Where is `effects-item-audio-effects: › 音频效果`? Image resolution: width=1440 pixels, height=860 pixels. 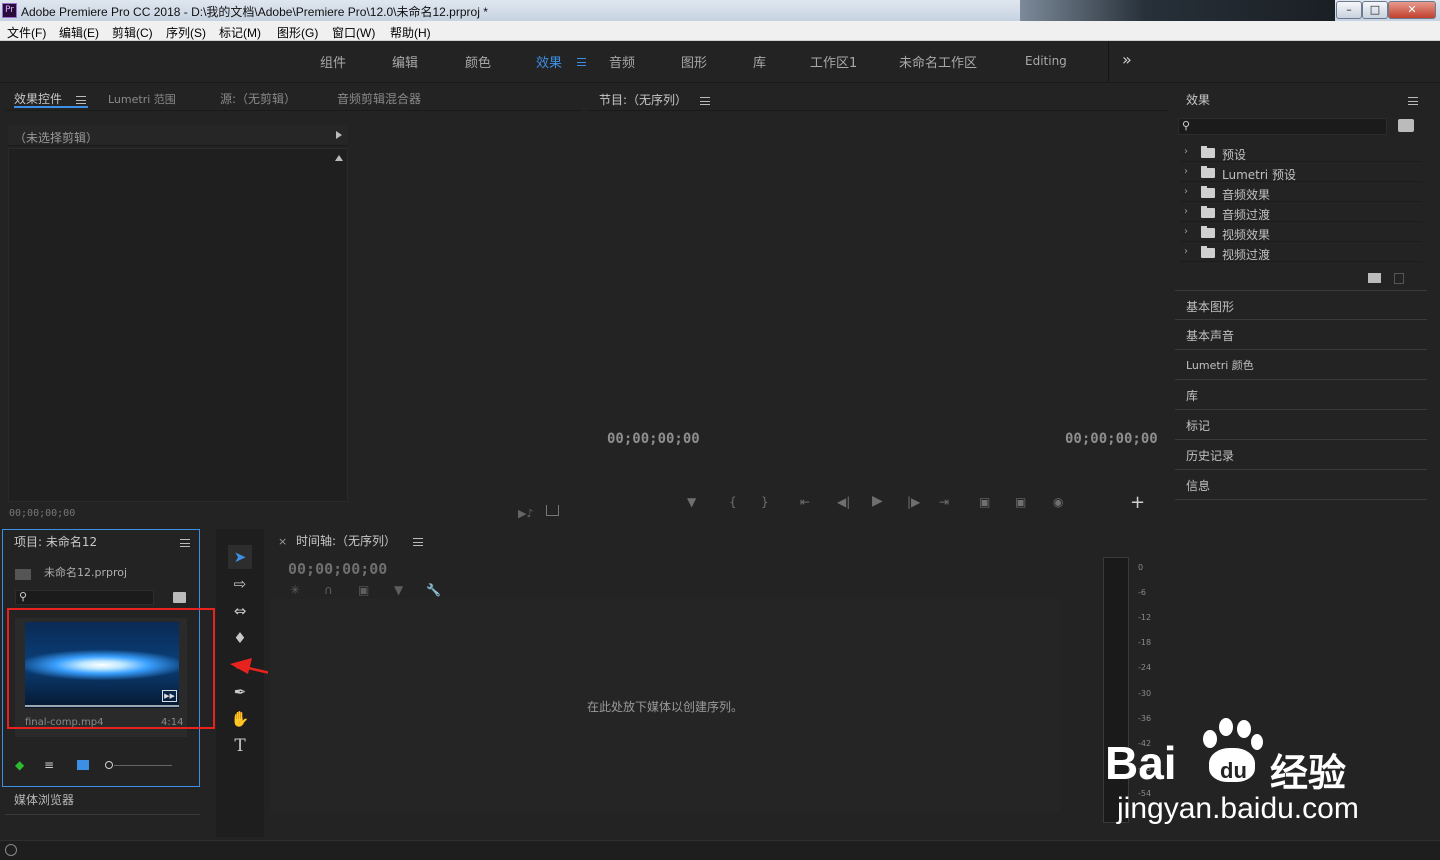
effects-item-audio-effects: › 音频效果 is located at coordinates (1301, 192).